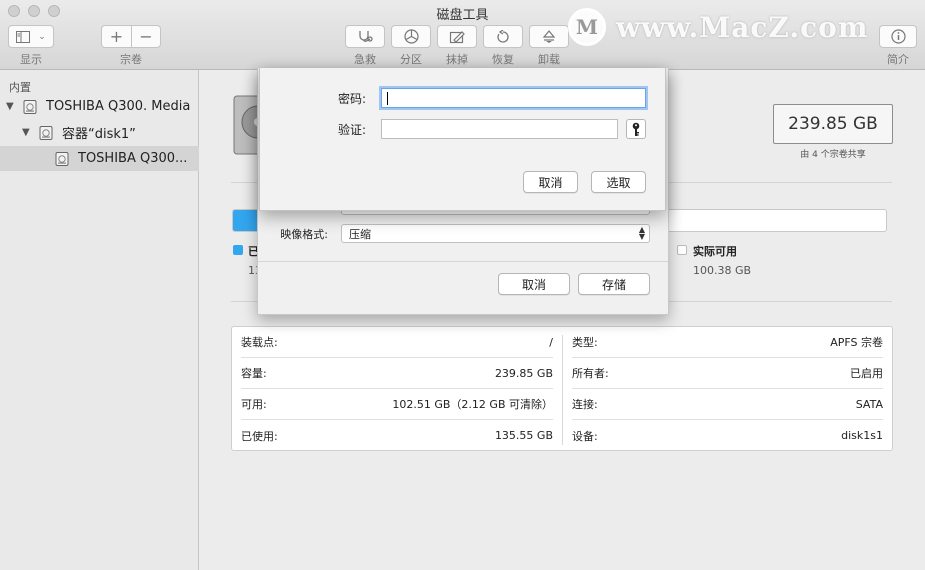 This screenshot has width=925, height=570. What do you see at coordinates (727, 373) in the screenshot?
I see `info-row-owners: 所有者: 已启用` at bounding box center [727, 373].